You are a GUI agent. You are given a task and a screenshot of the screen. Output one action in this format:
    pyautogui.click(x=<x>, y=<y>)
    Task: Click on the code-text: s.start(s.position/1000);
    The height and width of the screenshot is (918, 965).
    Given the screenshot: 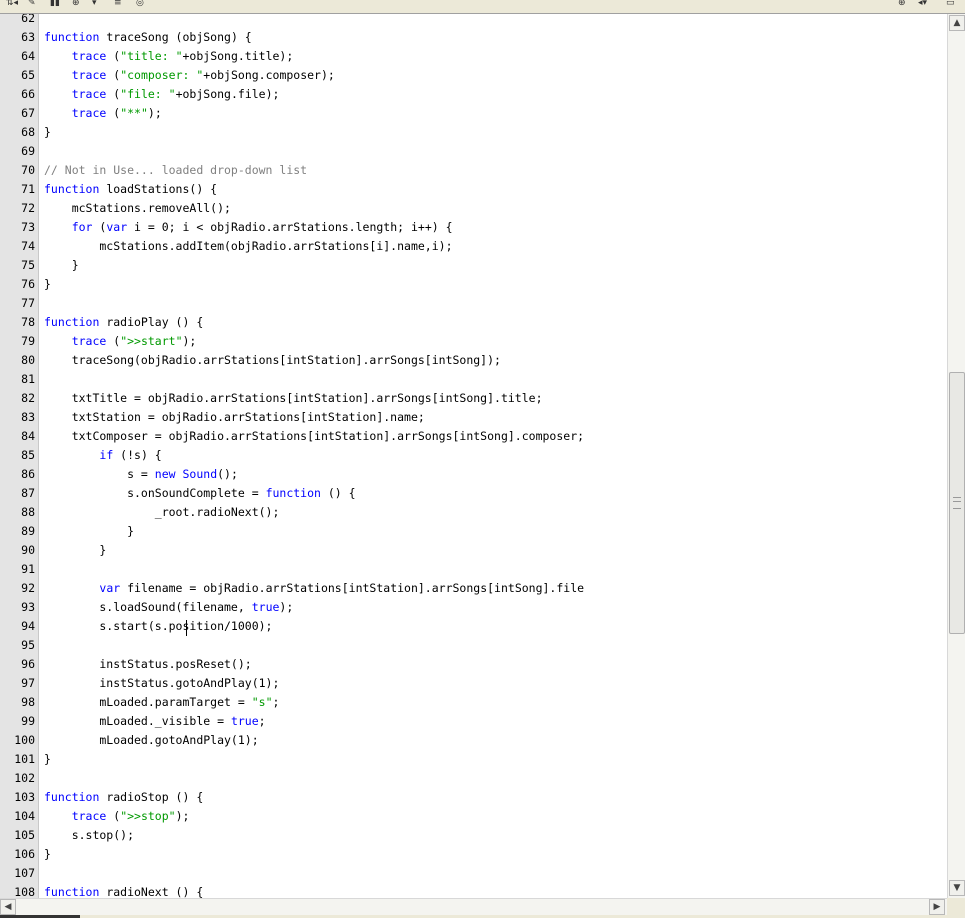 What is the action you would take?
    pyautogui.click(x=158, y=626)
    